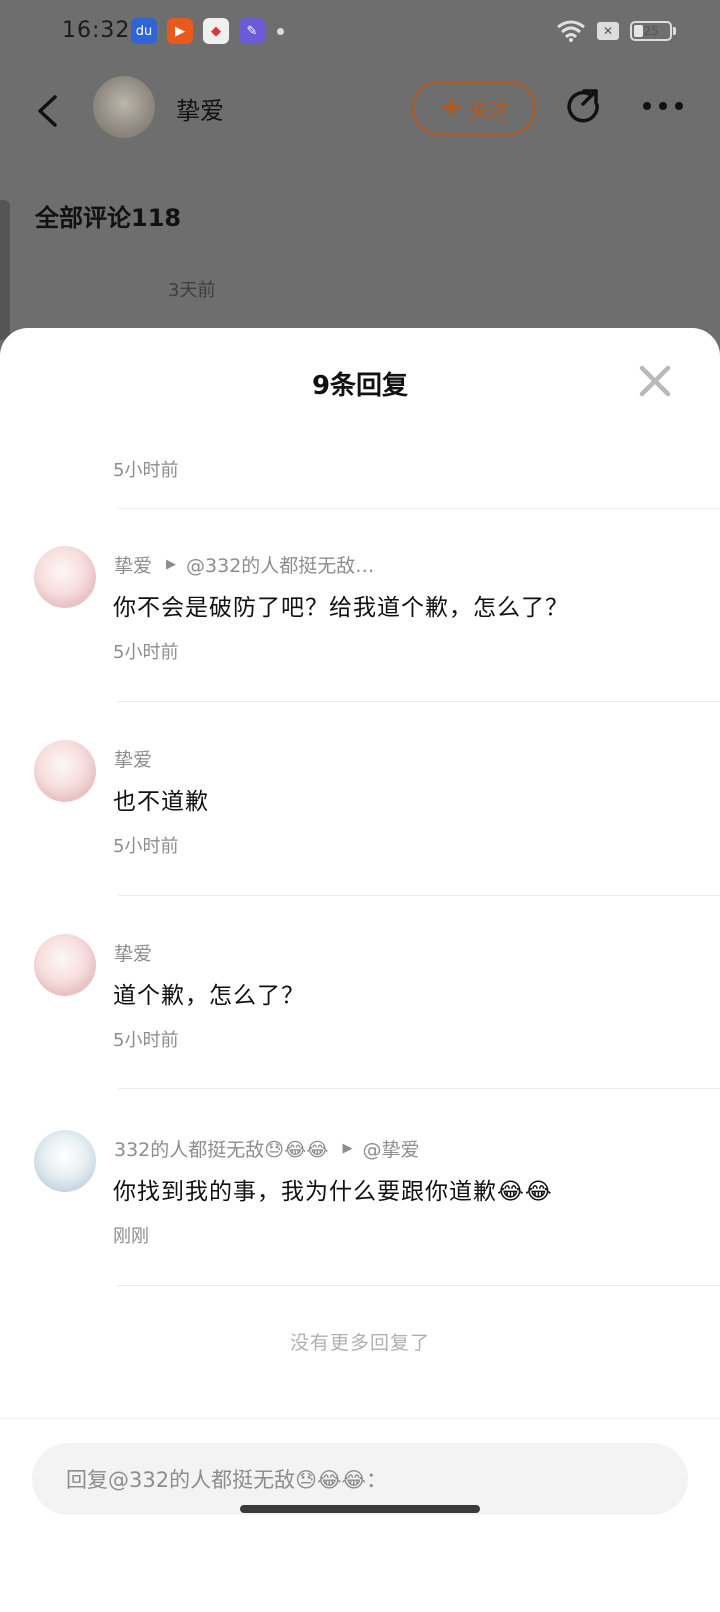  What do you see at coordinates (360, 112) in the screenshot?
I see `top-nav: 挚爱 + 关注` at bounding box center [360, 112].